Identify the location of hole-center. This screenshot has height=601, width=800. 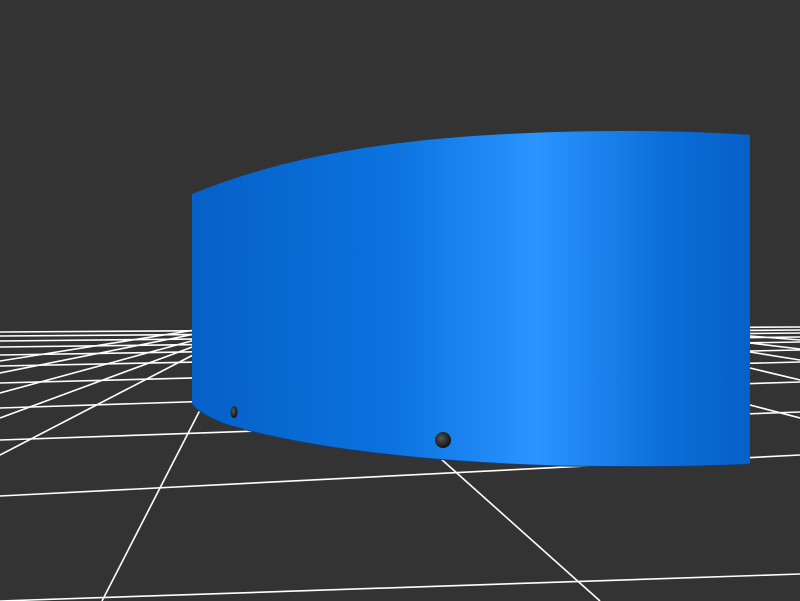
(443, 440).